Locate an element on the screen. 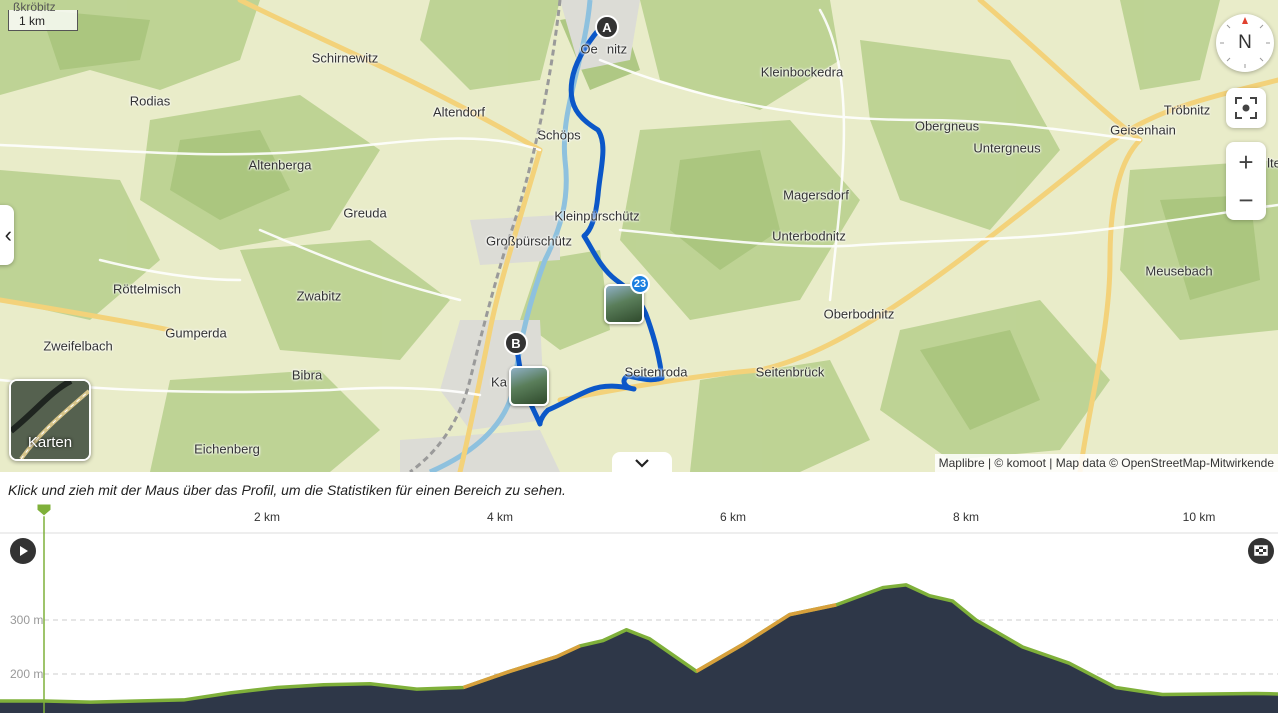 The height and width of the screenshot is (713, 1278). place-label: Unterbodnitz is located at coordinates (809, 236).